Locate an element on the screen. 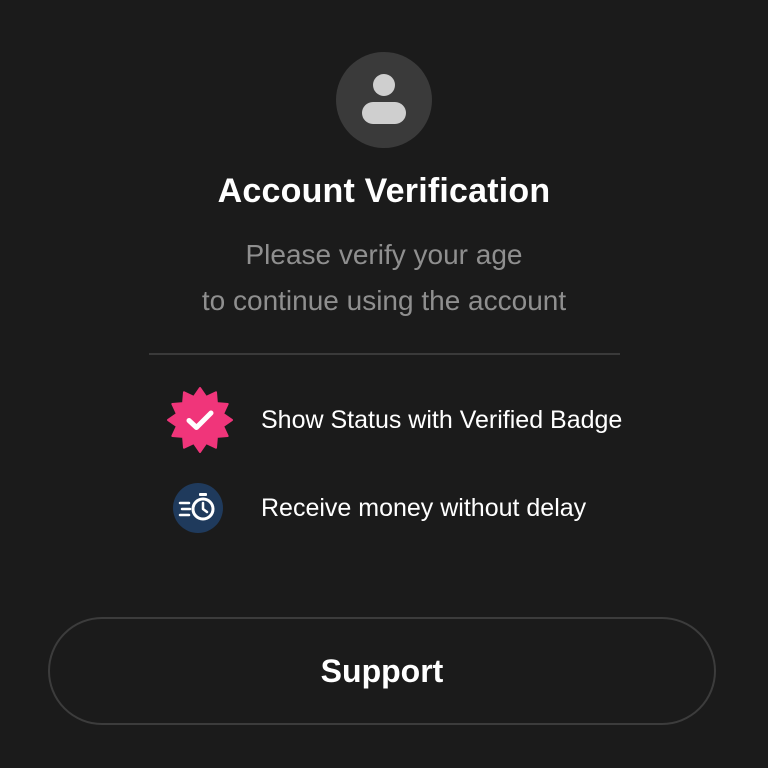 The image size is (768, 768). divider is located at coordinates (384, 354).